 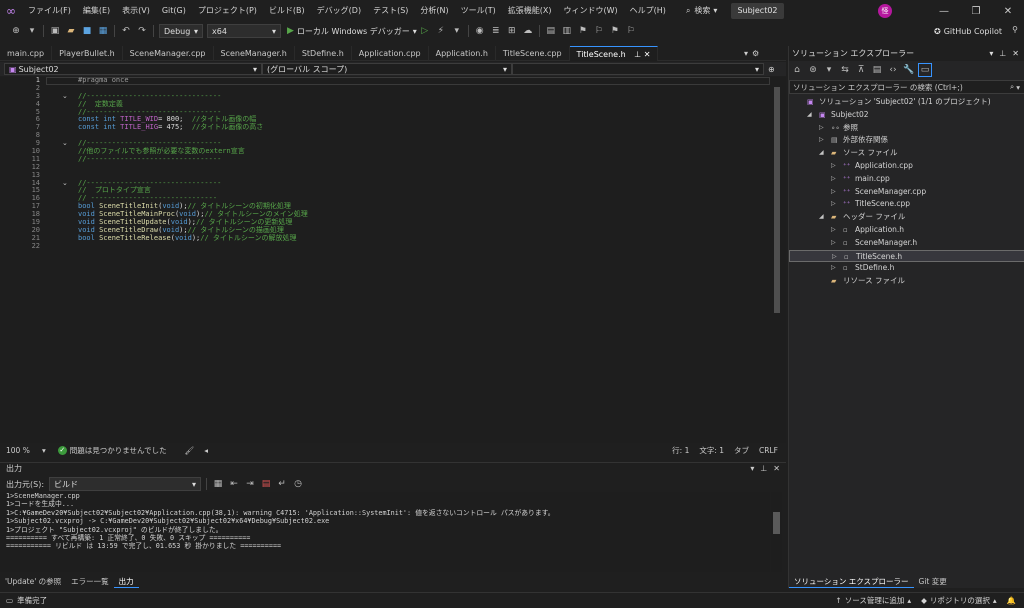 I want to click on tree-item: ▰ リソース ファイル, so click(x=906, y=281).